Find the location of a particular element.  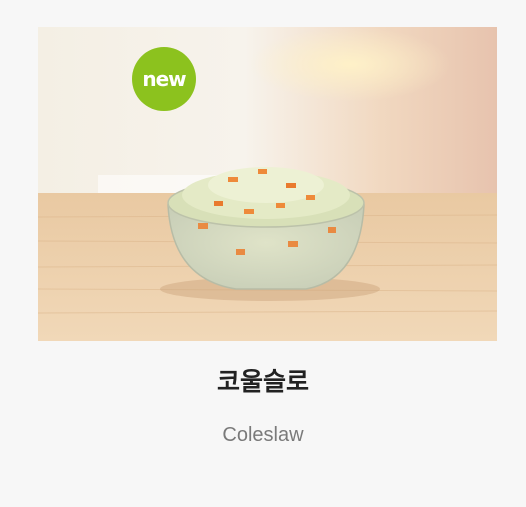

product-name-english: Coleslaw is located at coordinates (263, 435).